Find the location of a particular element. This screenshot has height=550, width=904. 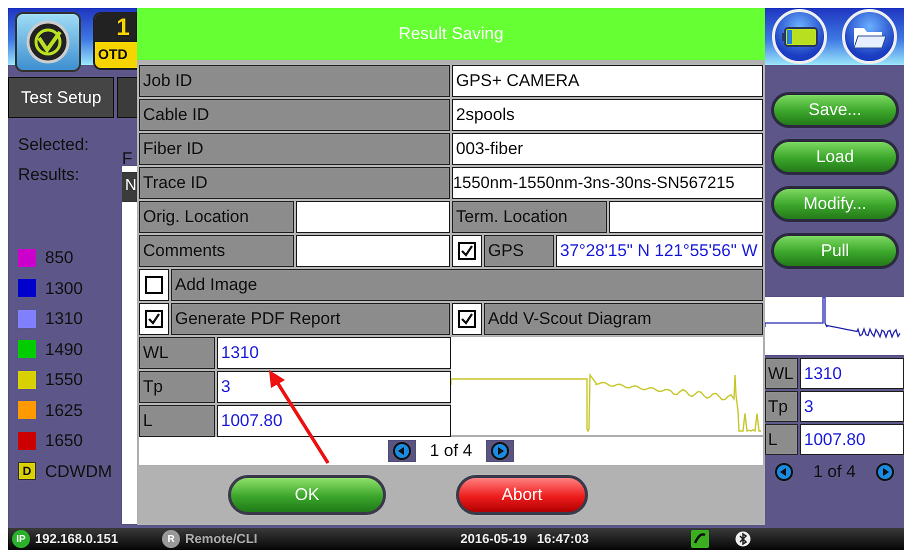

field-label: Job ID is located at coordinates (294, 81).